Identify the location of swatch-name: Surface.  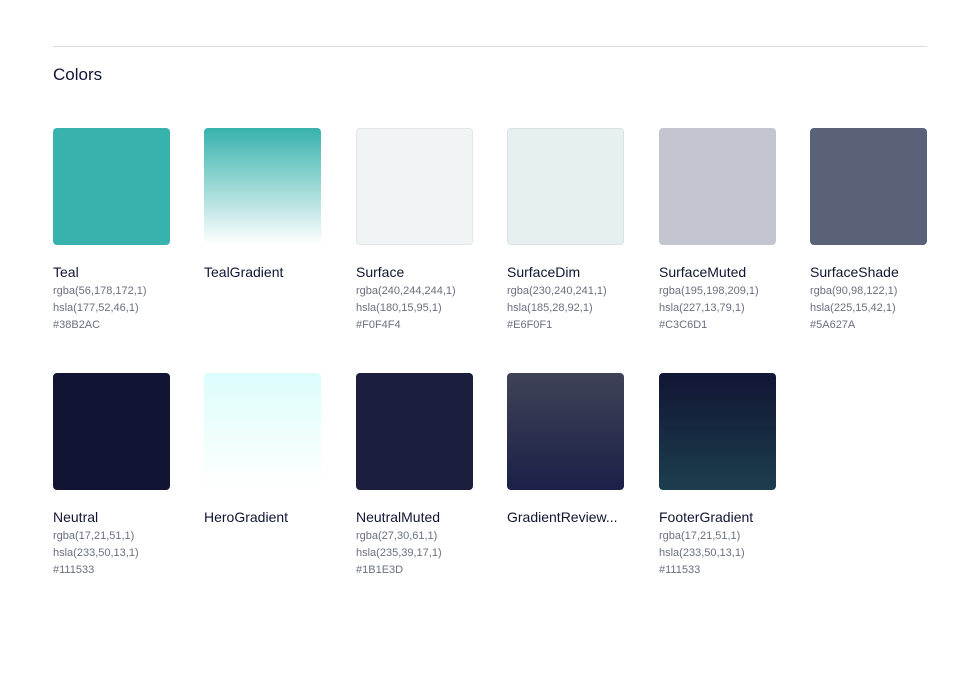
(380, 272).